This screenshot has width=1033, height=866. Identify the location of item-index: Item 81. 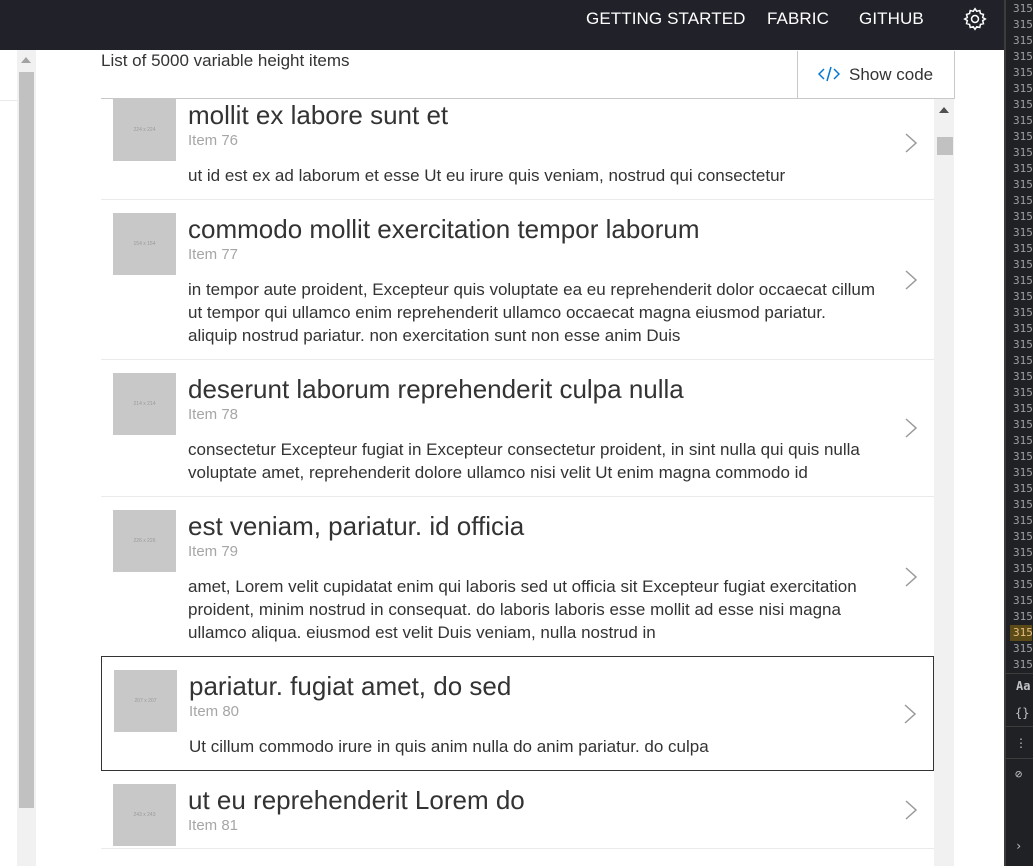
(213, 825).